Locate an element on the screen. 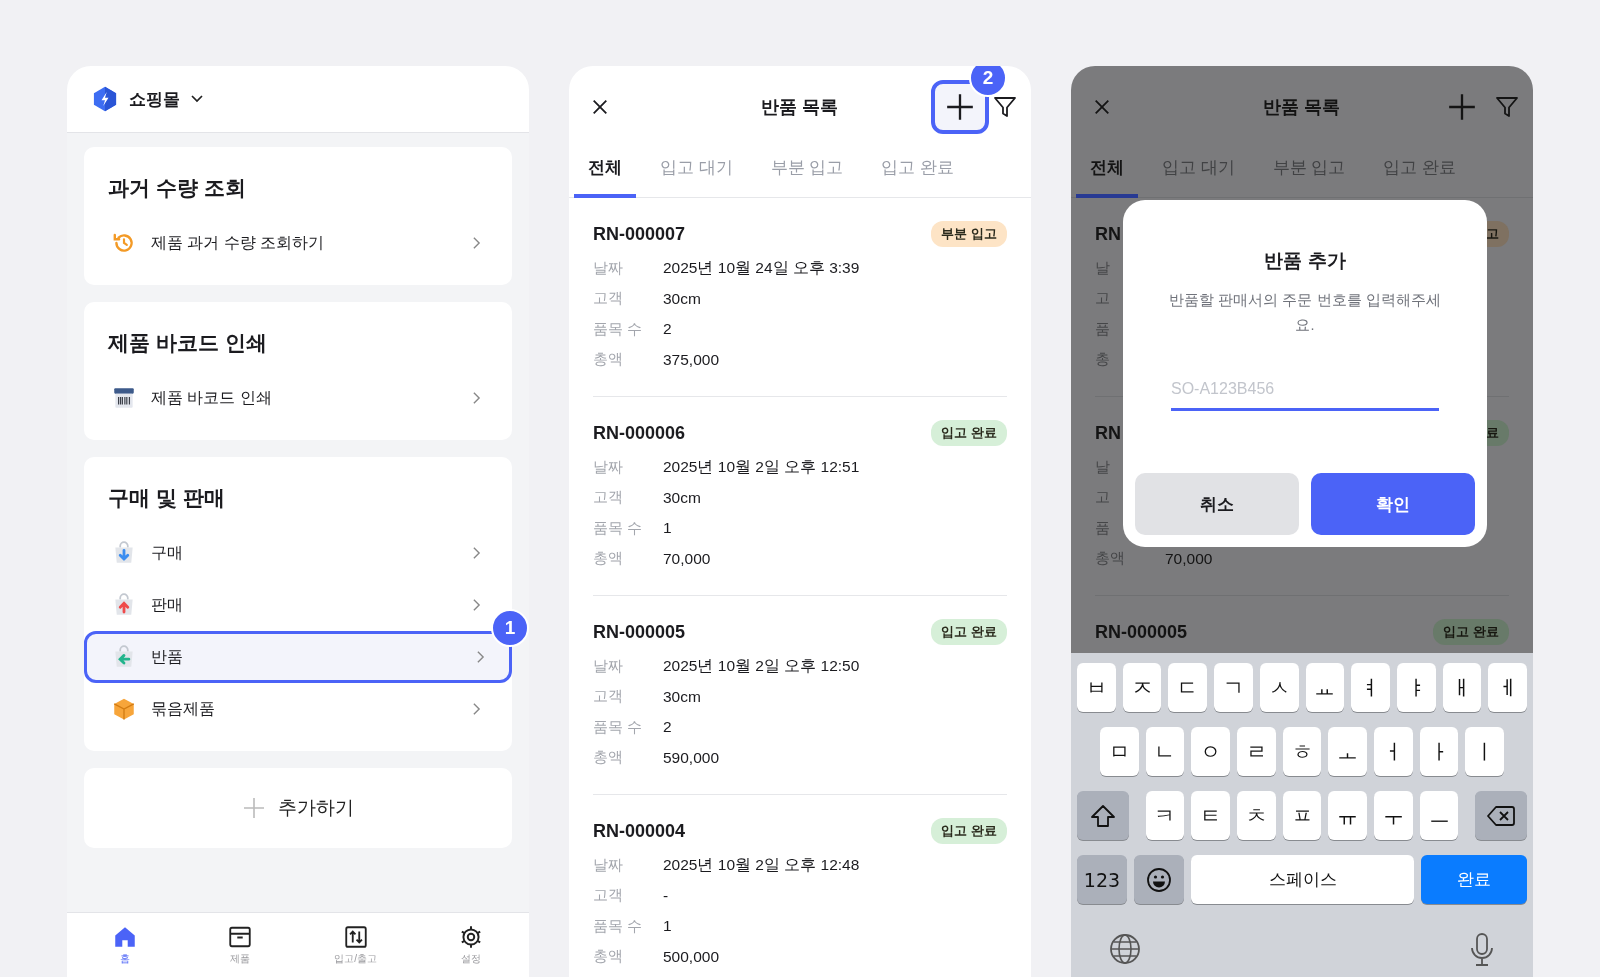  keyboard-key: ㅋ is located at coordinates (1165, 815).